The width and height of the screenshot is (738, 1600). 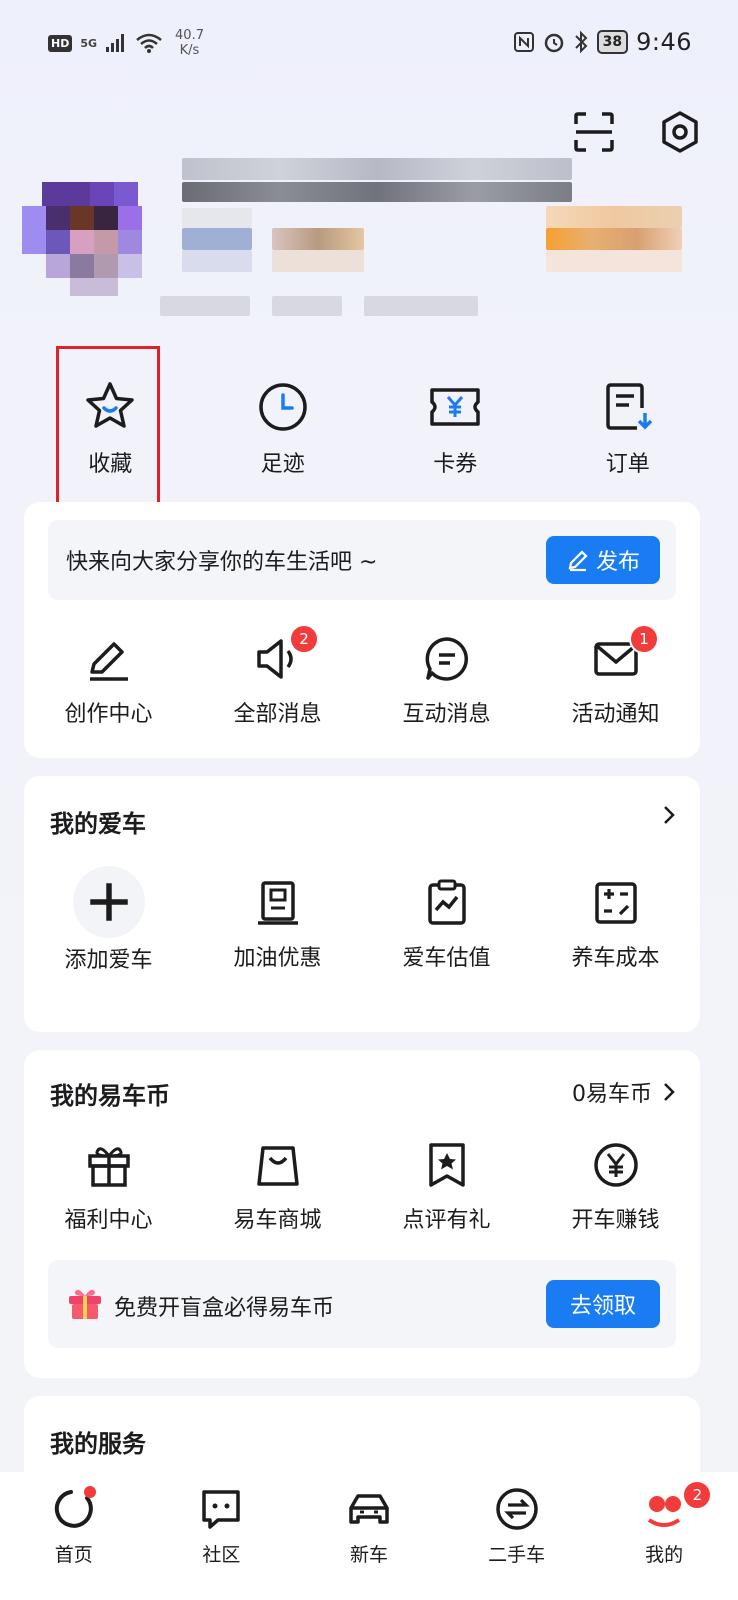 I want to click on edit-icon, so click(x=578, y=561).